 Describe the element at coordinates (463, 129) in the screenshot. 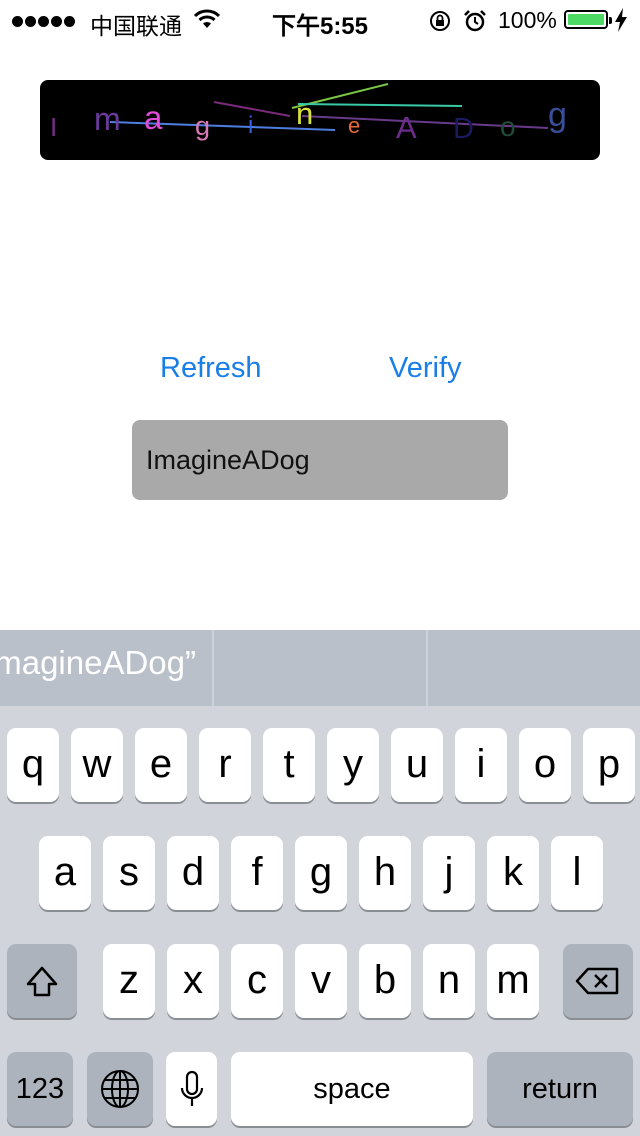

I see `captcha-char: D` at that location.